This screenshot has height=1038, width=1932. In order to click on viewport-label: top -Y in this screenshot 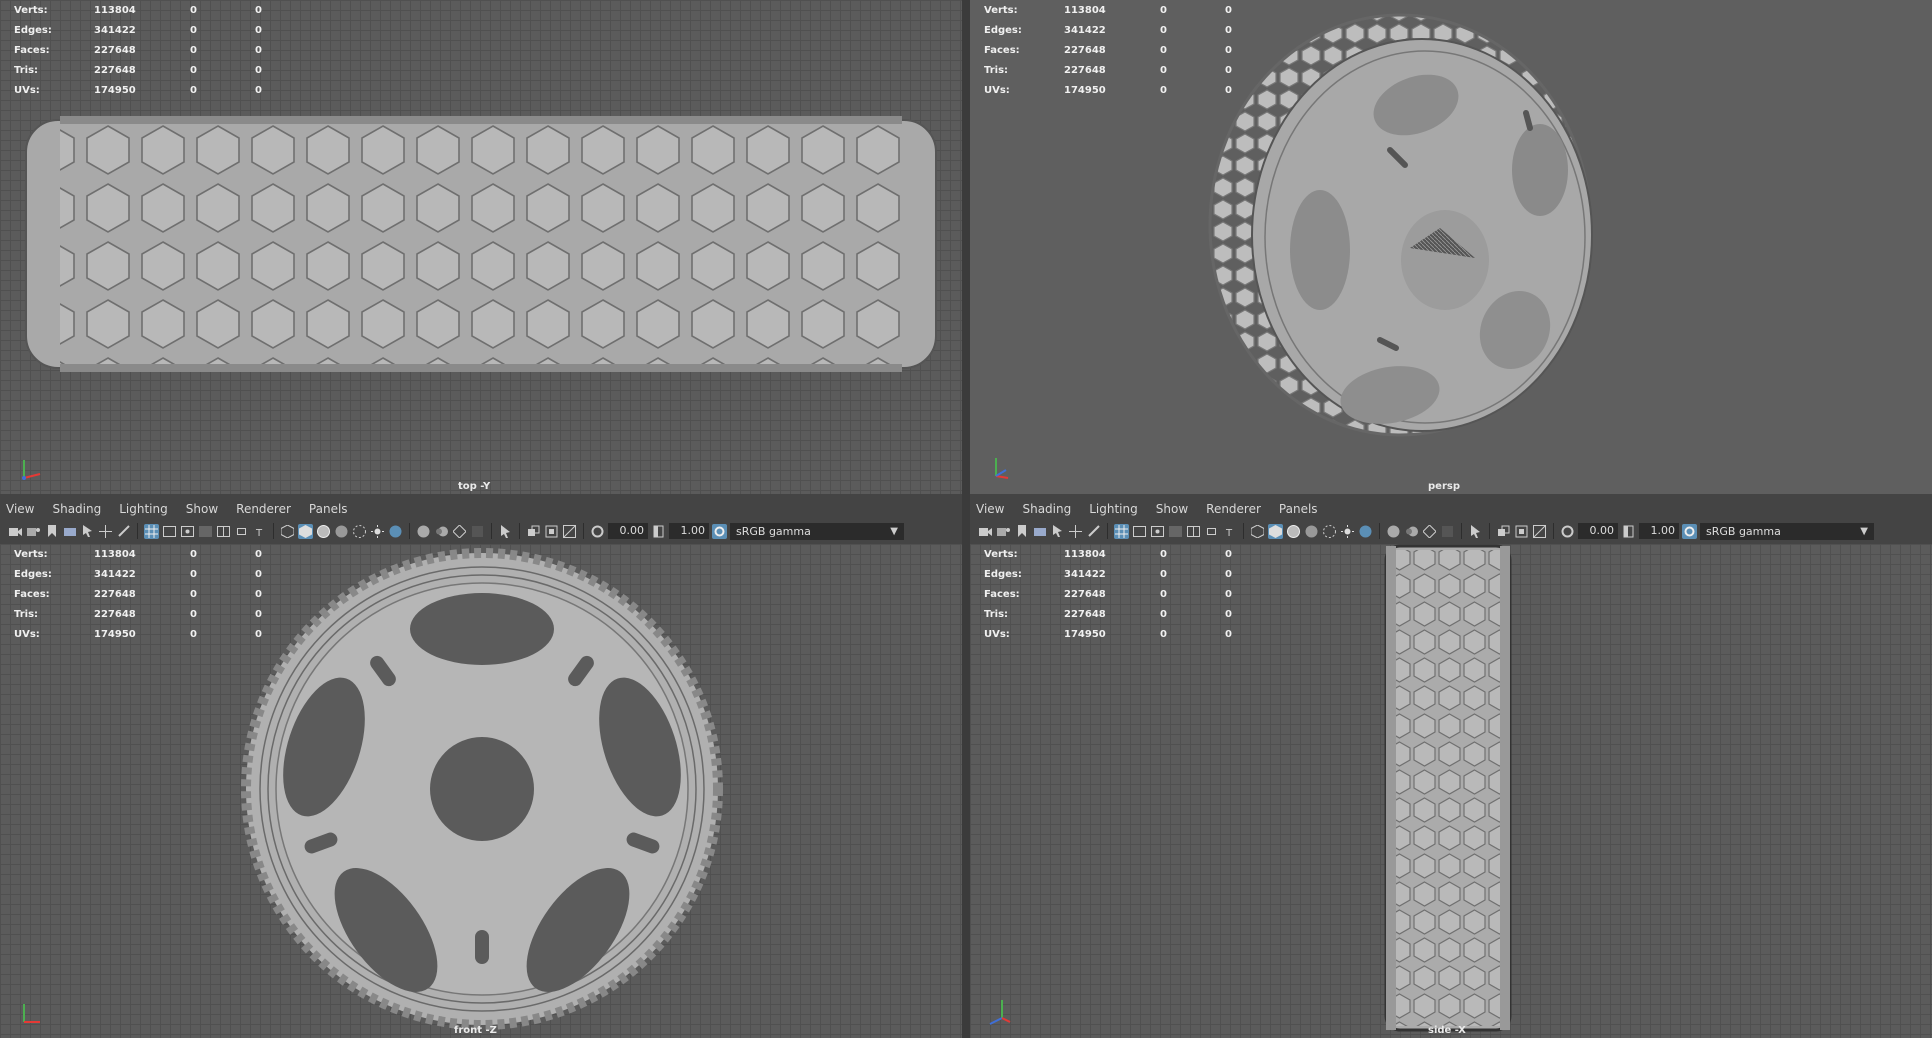, I will do `click(474, 486)`.